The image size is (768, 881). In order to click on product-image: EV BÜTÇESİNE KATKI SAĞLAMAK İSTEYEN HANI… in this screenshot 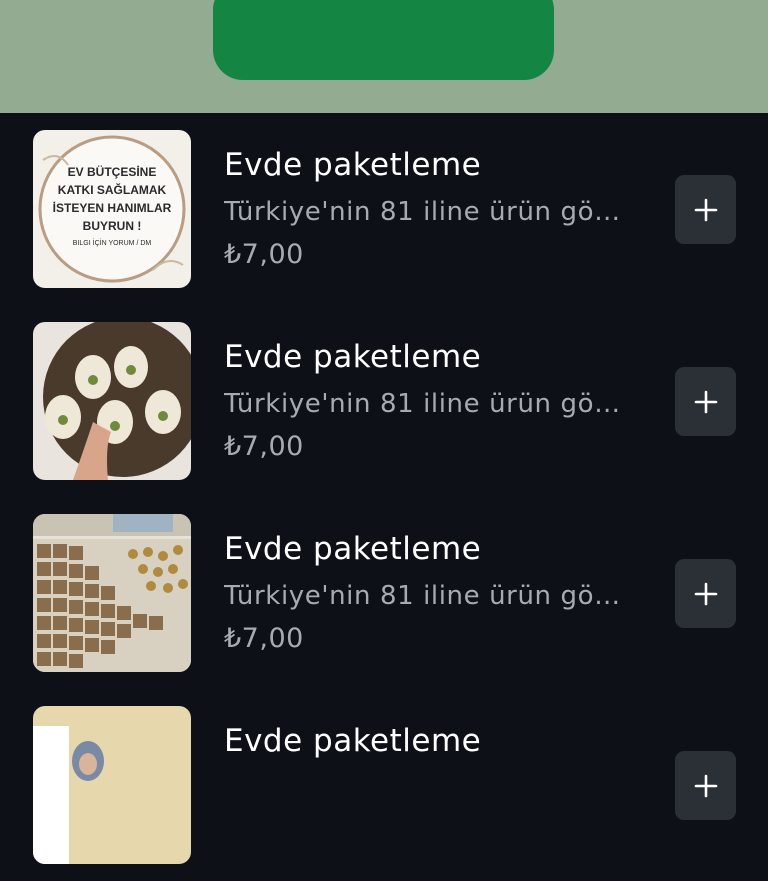, I will do `click(112, 209)`.